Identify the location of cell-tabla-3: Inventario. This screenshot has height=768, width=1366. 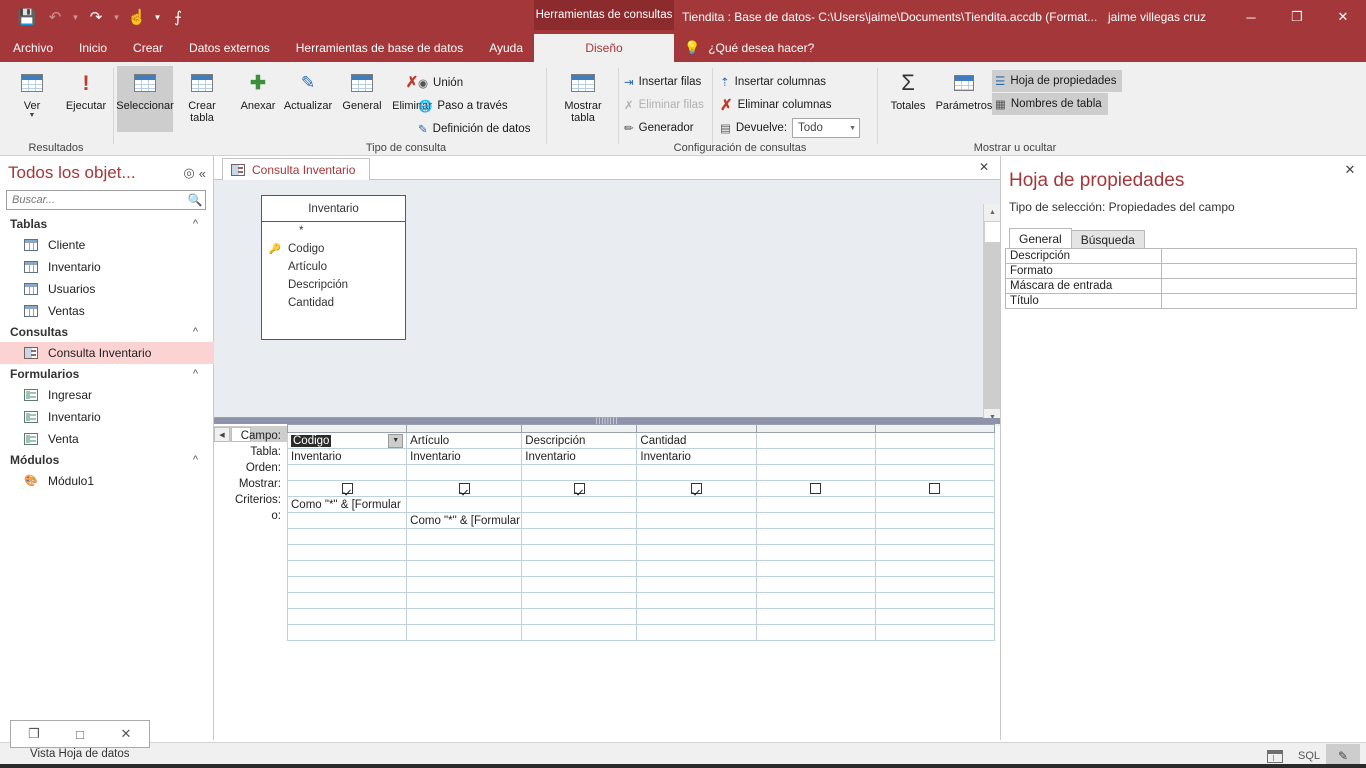
(579, 456).